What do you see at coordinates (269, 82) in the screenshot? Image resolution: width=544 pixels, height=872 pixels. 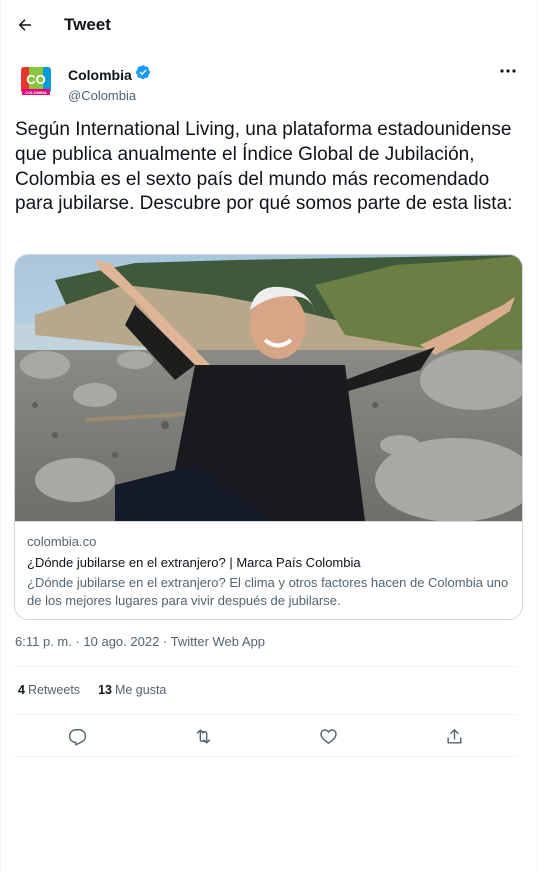 I see `tweet-author: CO COLOMBIA Colombia @Colombia` at bounding box center [269, 82].